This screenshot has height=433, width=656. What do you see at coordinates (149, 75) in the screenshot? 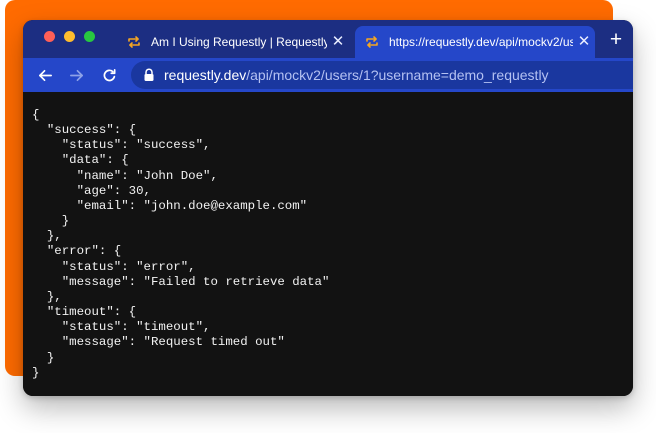
I see `lock-icon` at bounding box center [149, 75].